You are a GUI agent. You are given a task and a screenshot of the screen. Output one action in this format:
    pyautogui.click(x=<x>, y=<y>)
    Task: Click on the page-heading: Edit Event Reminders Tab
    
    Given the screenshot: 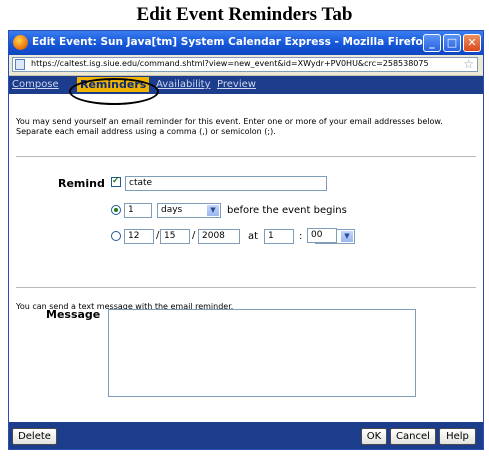 What is the action you would take?
    pyautogui.click(x=244, y=14)
    